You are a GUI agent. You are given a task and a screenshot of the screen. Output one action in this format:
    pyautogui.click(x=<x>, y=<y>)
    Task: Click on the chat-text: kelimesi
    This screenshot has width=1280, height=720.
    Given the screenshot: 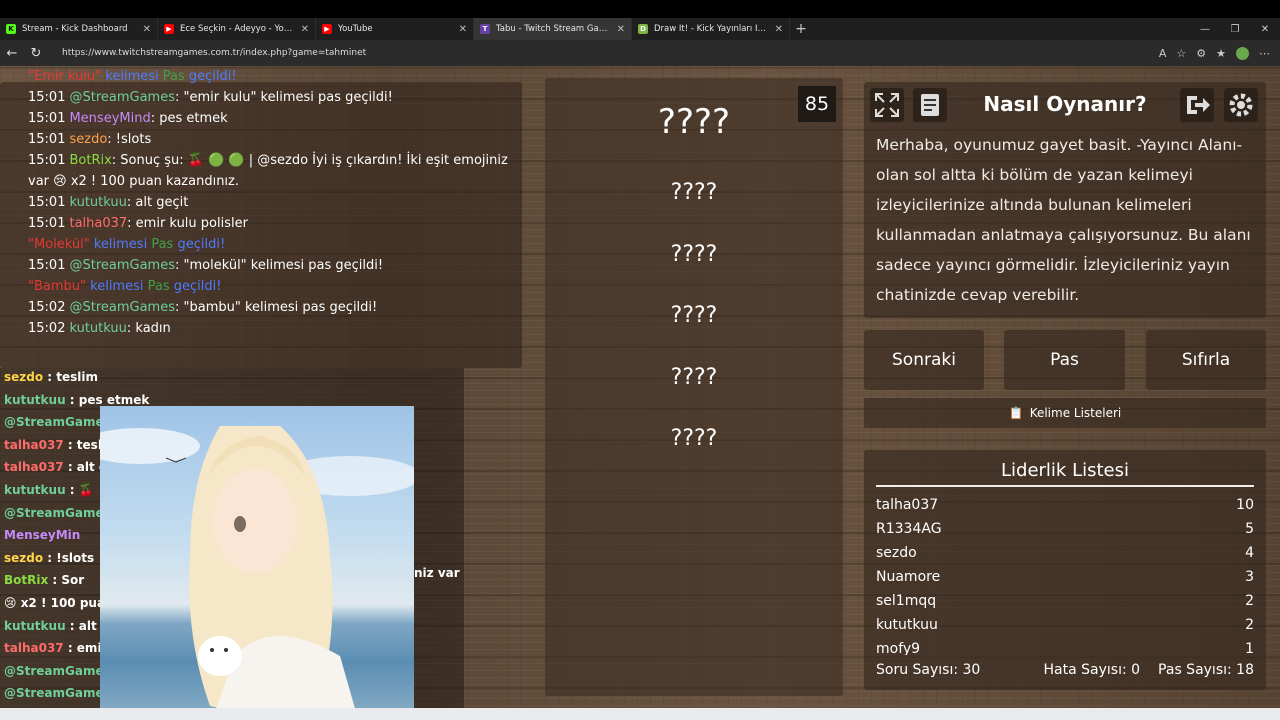 What is the action you would take?
    pyautogui.click(x=122, y=244)
    